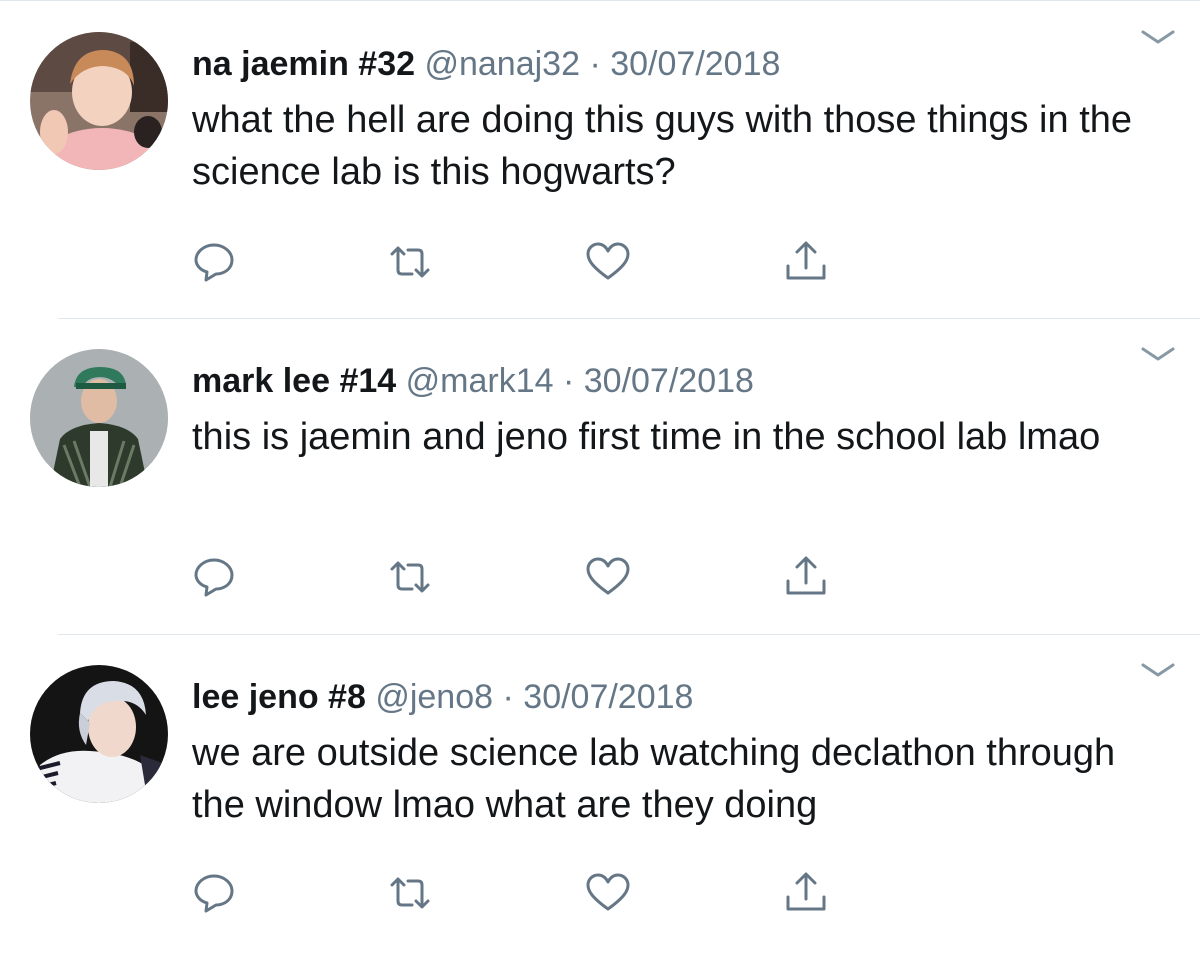  Describe the element at coordinates (279, 697) in the screenshot. I see `display-name: lee jeno #8` at that location.